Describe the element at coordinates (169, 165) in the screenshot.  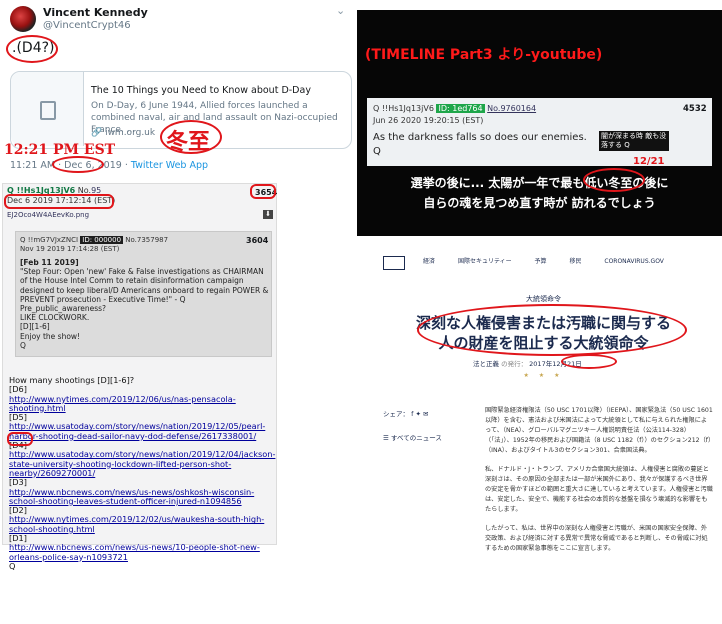
I see `tweet-source: Twitter Web App` at that location.